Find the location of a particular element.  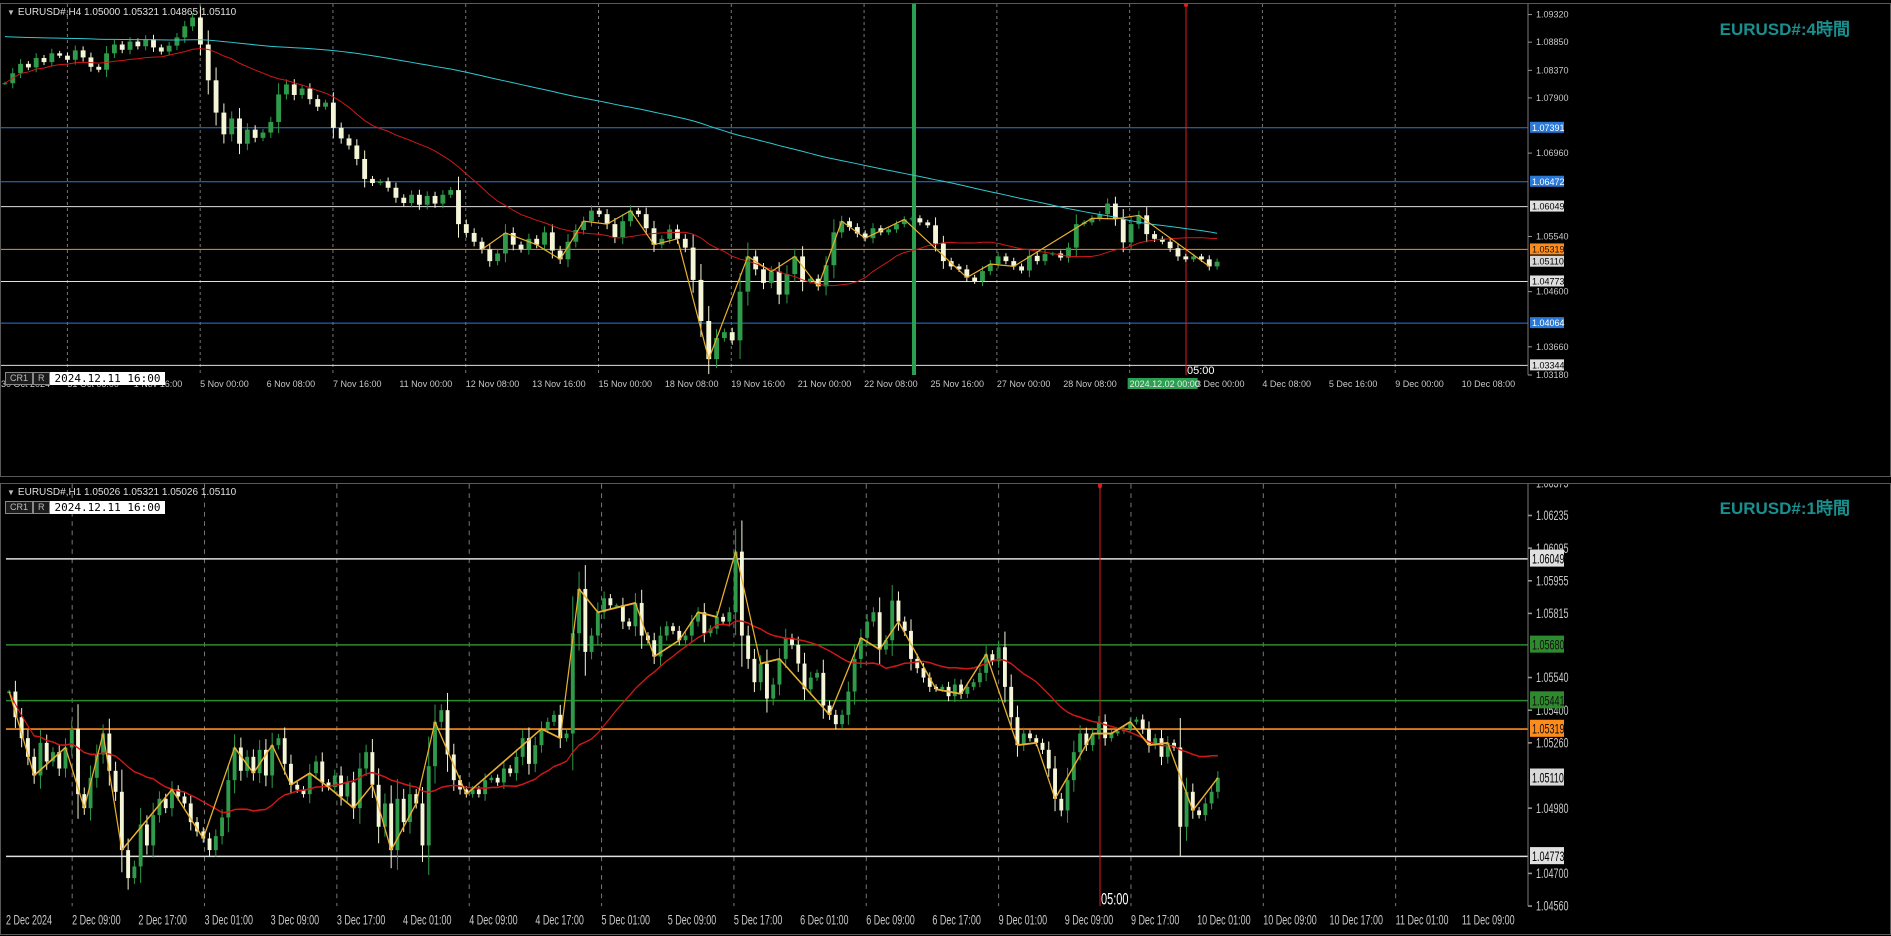

level-price-tag: 1.04773 is located at coordinates (1548, 856).